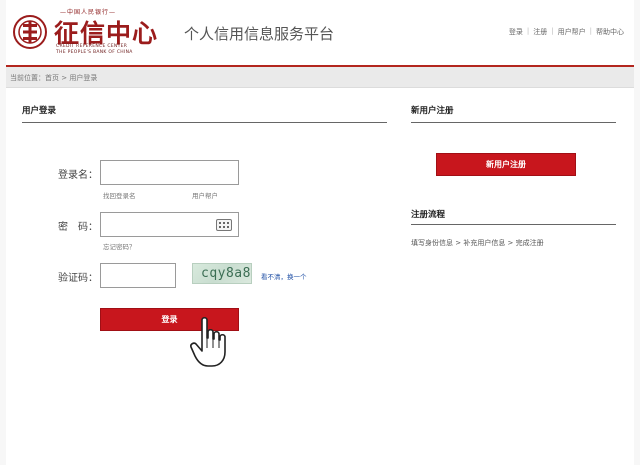 The width and height of the screenshot is (640, 465). Describe the element at coordinates (39, 111) in the screenshot. I see `login-section-title: 用户登录` at that location.